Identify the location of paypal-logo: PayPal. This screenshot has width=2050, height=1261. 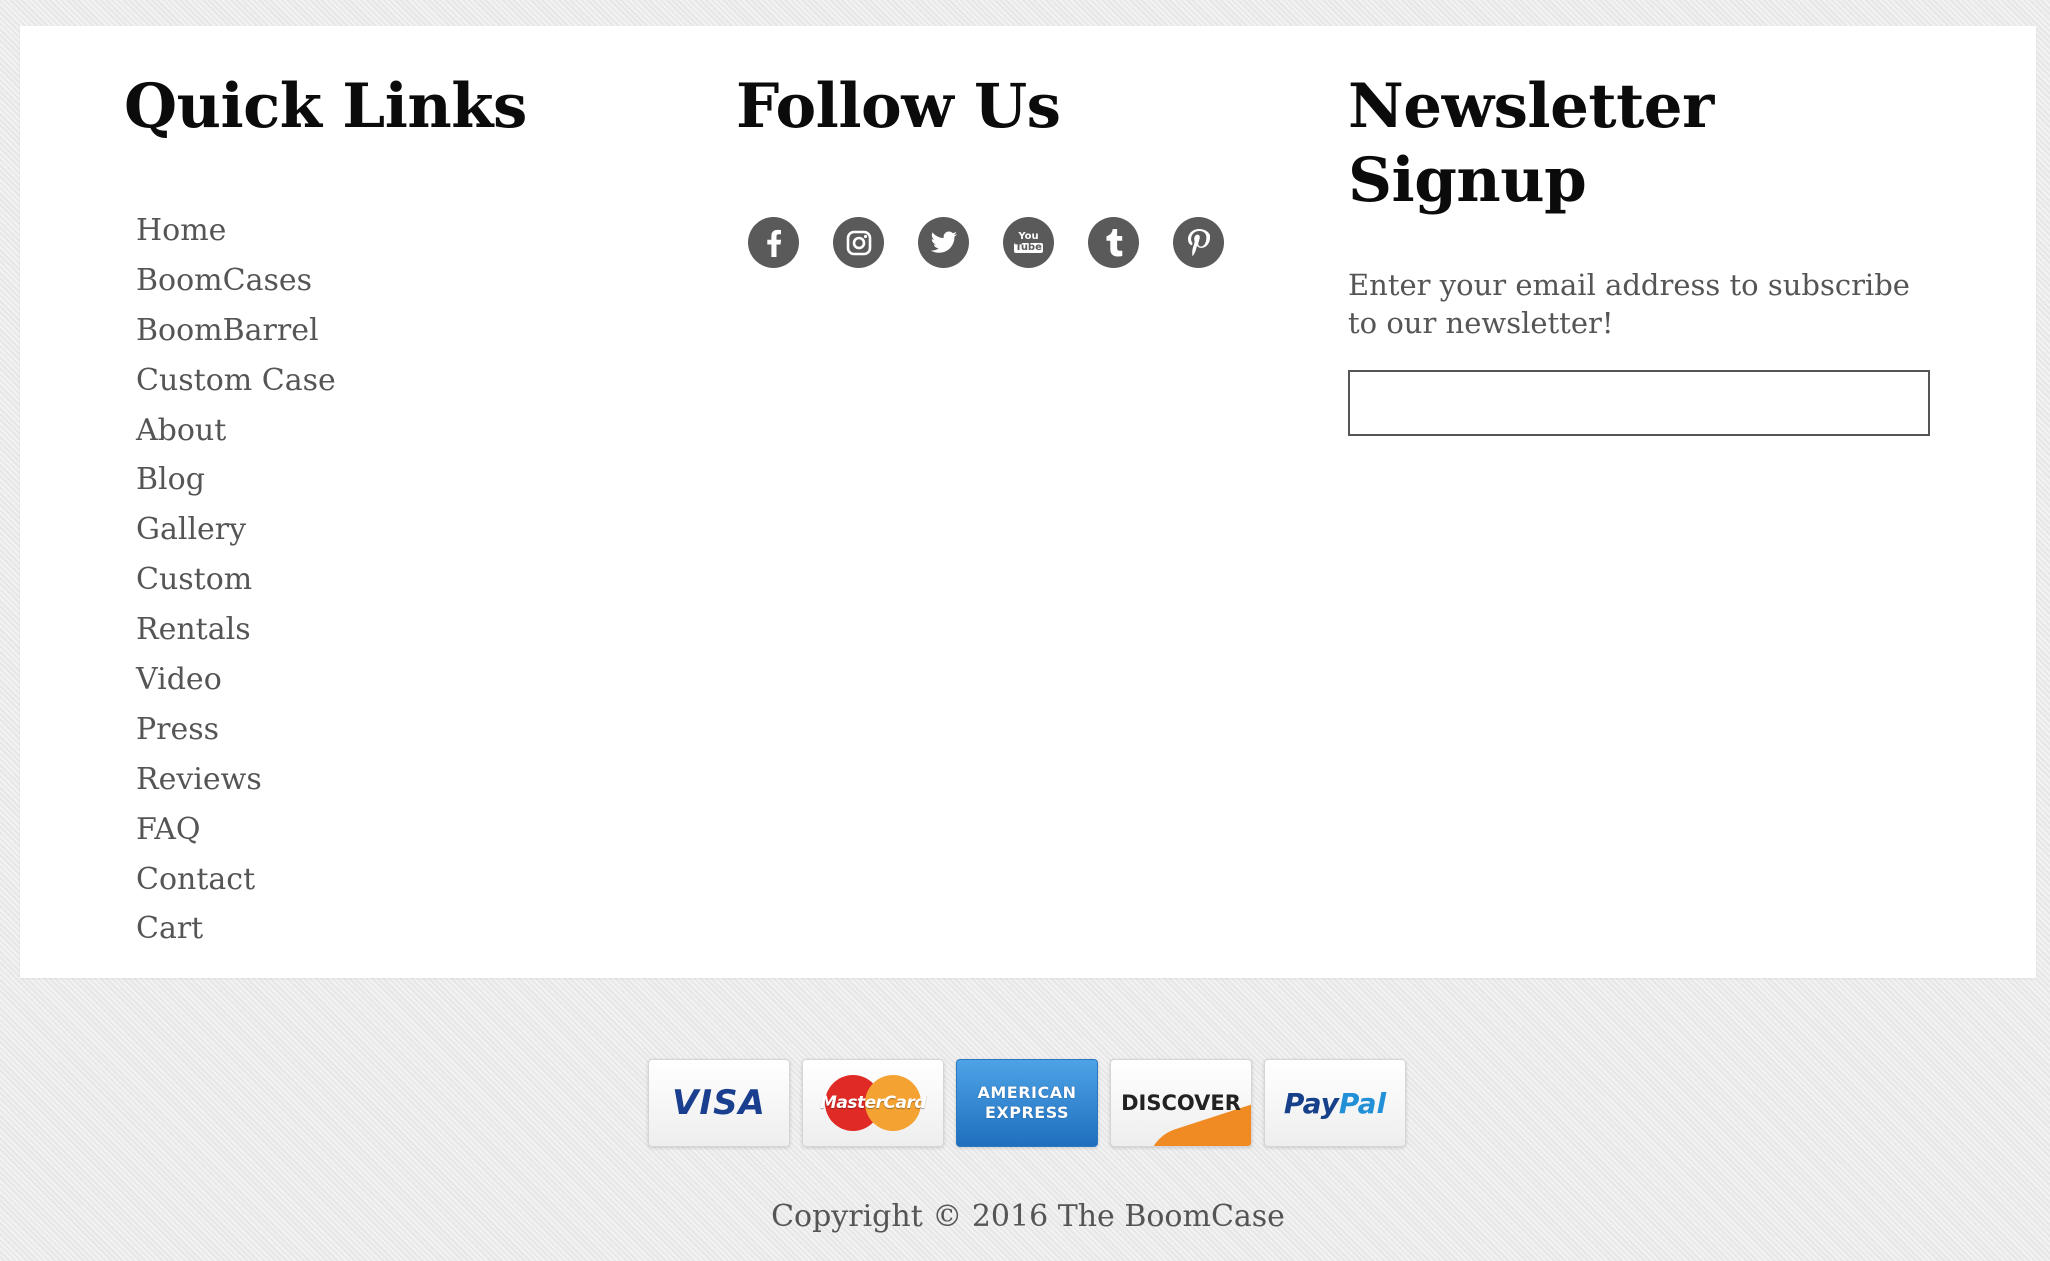
(1335, 1103).